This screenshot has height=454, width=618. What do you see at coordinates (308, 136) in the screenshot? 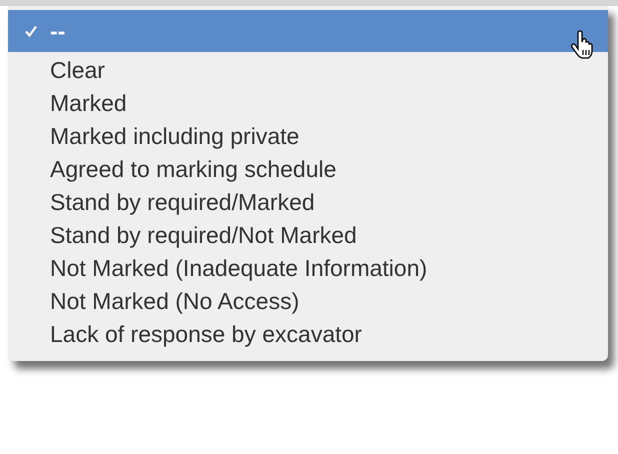
I see `menu-item: Marked including private` at bounding box center [308, 136].